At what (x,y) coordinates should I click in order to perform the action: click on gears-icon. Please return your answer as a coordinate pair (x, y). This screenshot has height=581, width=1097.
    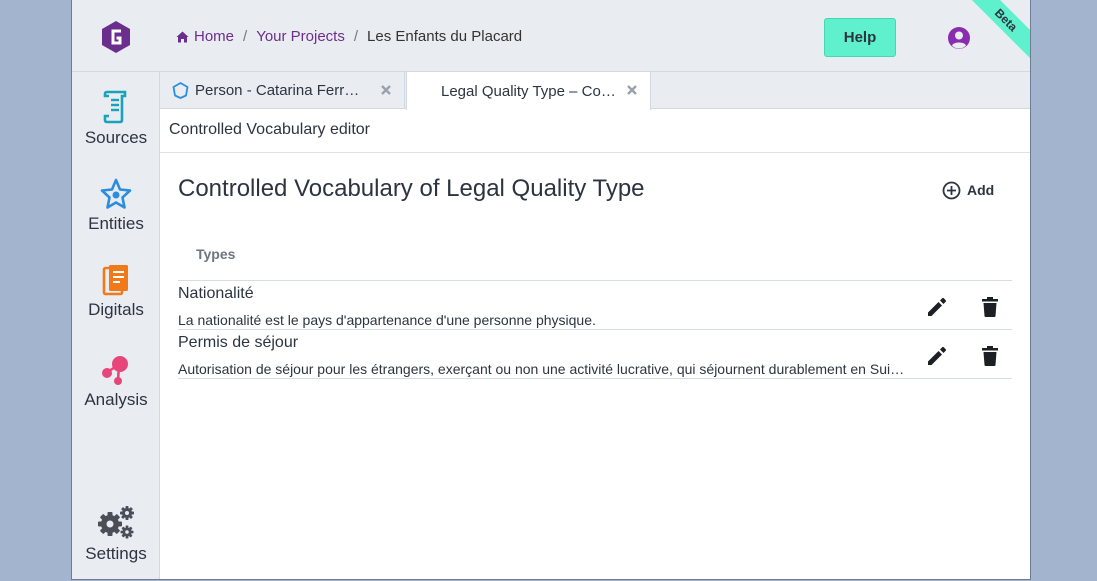
    Looking at the image, I should click on (116, 522).